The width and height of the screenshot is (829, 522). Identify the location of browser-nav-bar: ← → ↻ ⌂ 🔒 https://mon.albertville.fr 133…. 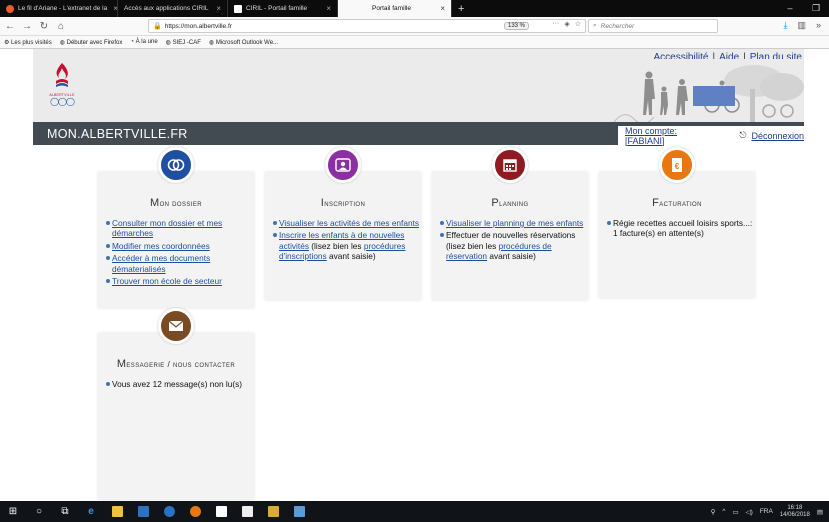
(414, 26).